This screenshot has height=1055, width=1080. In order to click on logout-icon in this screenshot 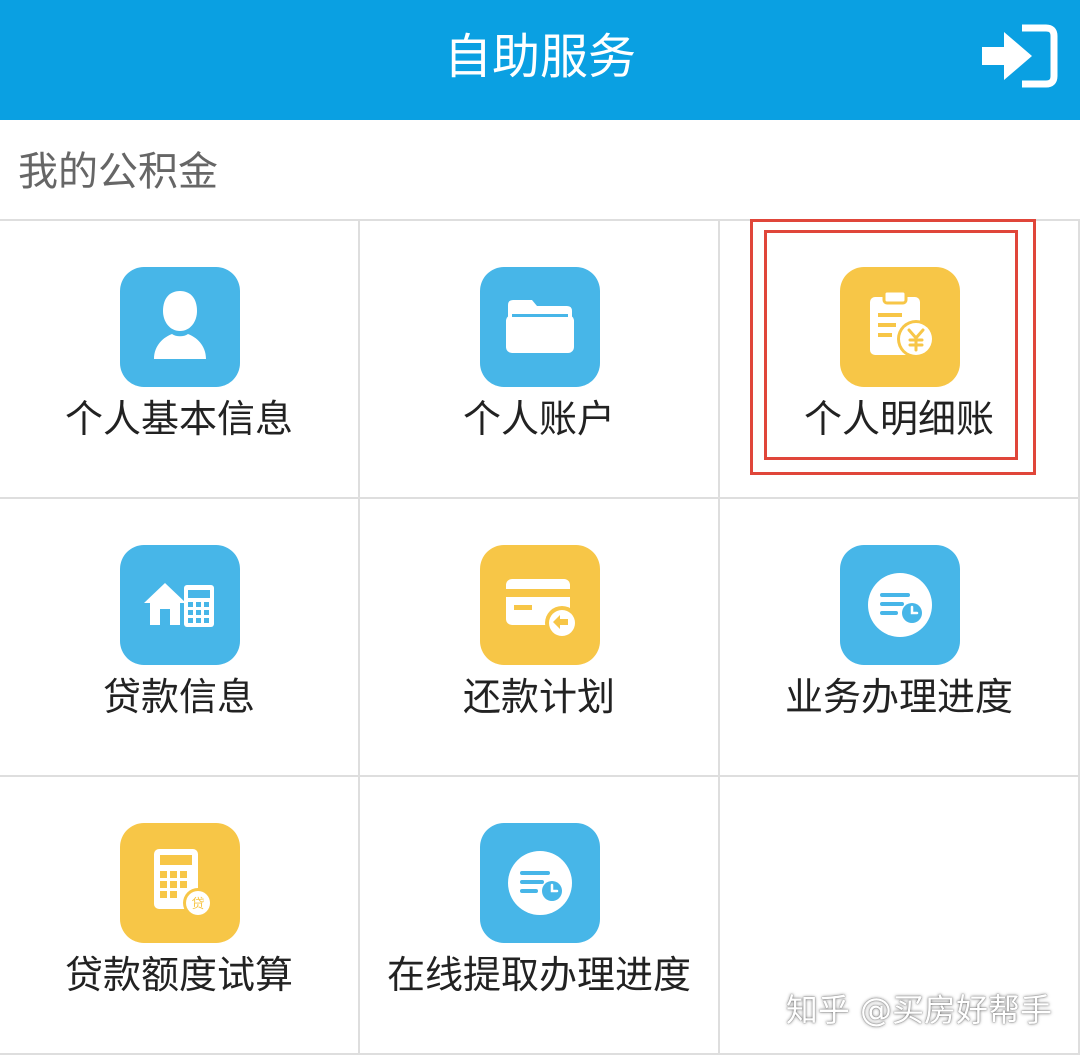, I will do `click(1020, 56)`.